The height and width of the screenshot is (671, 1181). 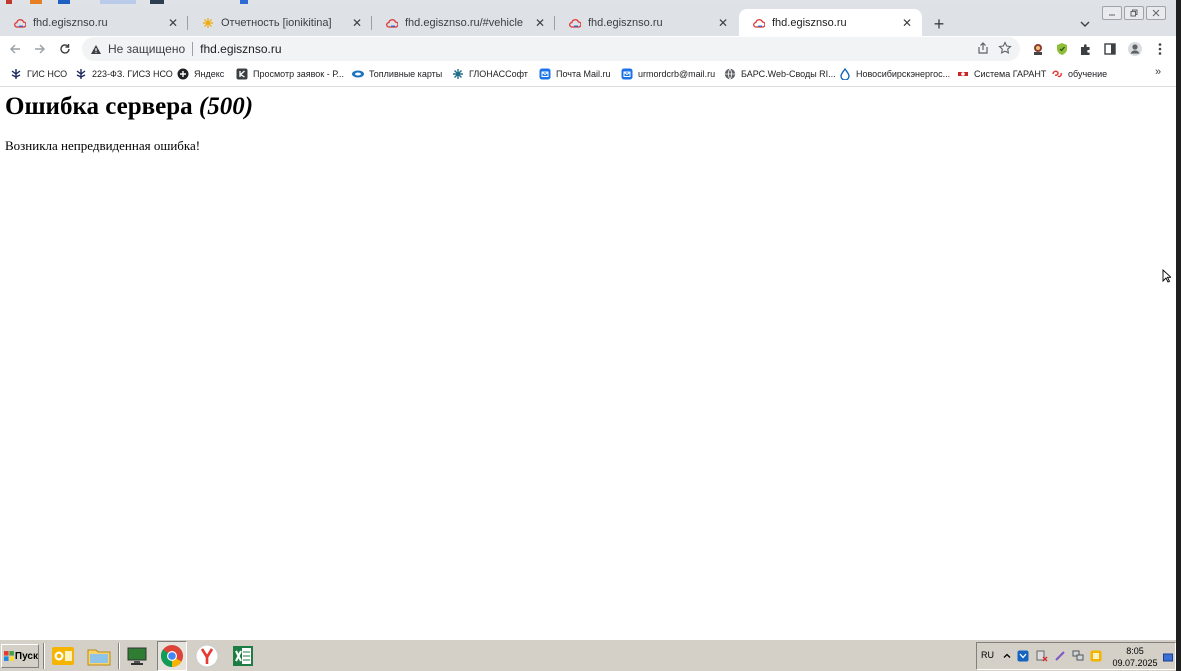 I want to click on restore-button, so click(x=1134, y=13).